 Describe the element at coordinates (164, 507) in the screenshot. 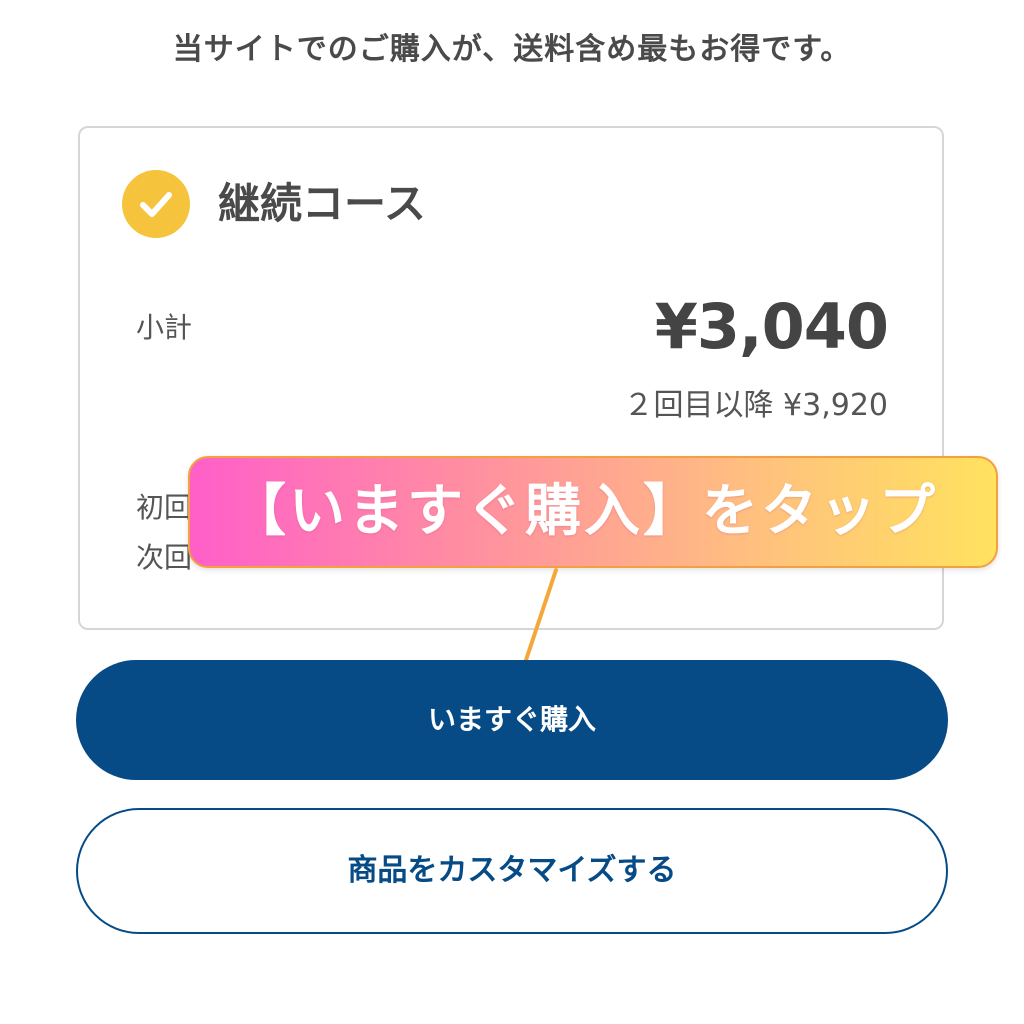

I see `first-delivery-label: 初回` at that location.